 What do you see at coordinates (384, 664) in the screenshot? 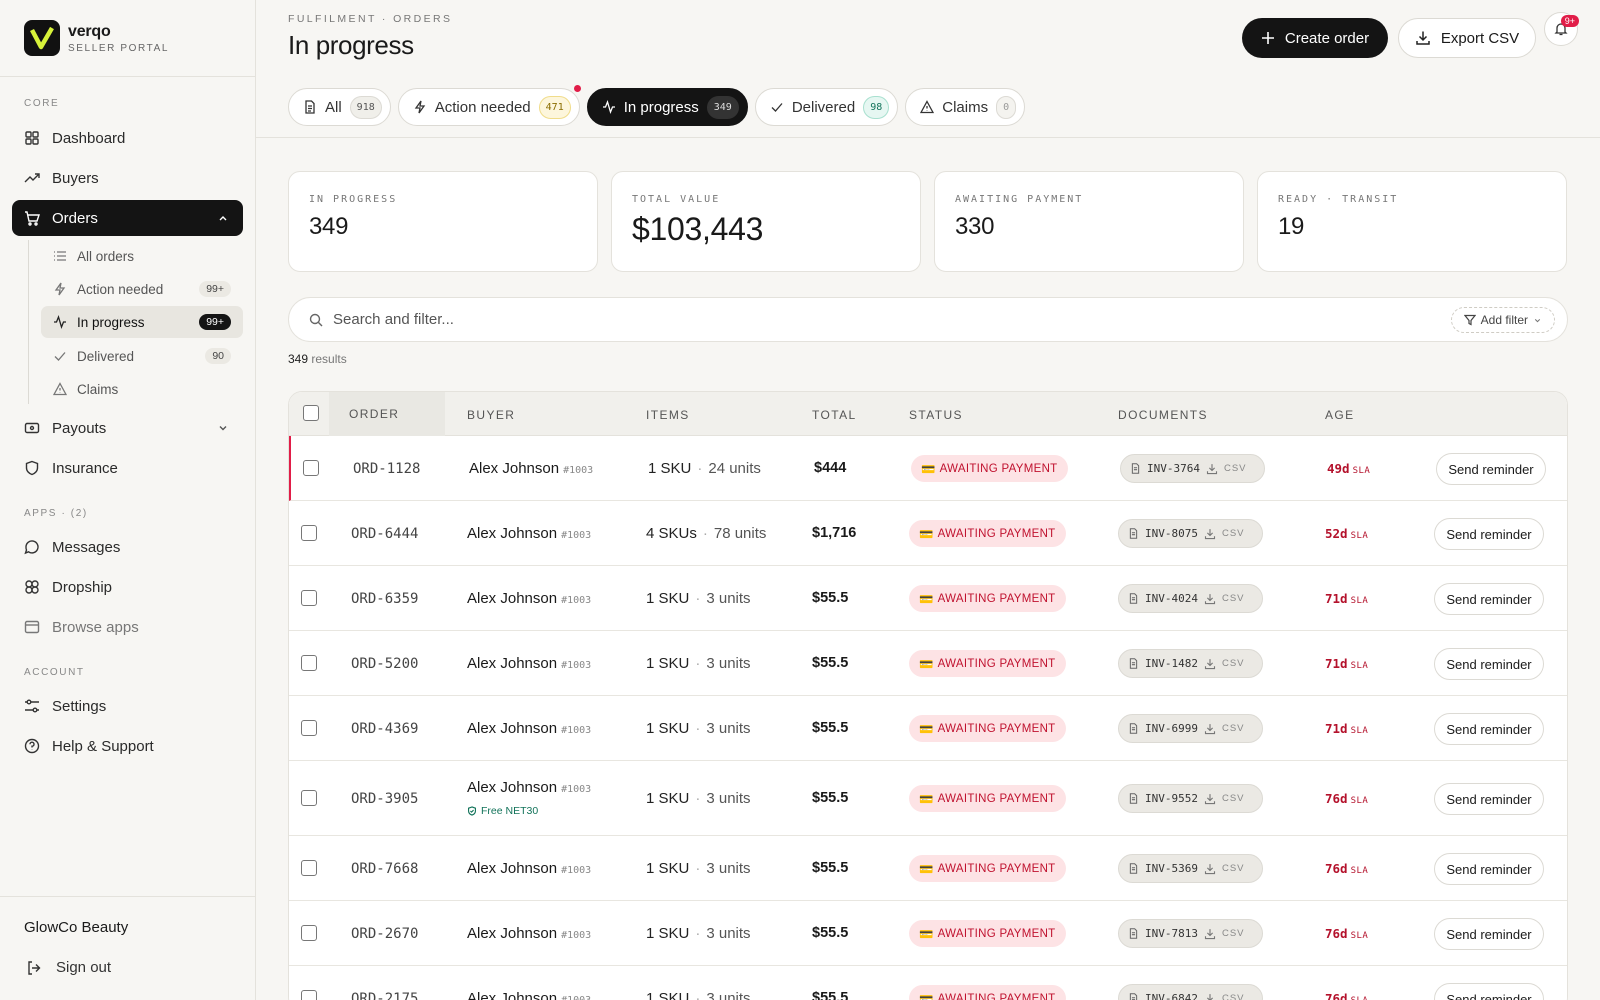
I see `order-id: ORD-5200` at bounding box center [384, 664].